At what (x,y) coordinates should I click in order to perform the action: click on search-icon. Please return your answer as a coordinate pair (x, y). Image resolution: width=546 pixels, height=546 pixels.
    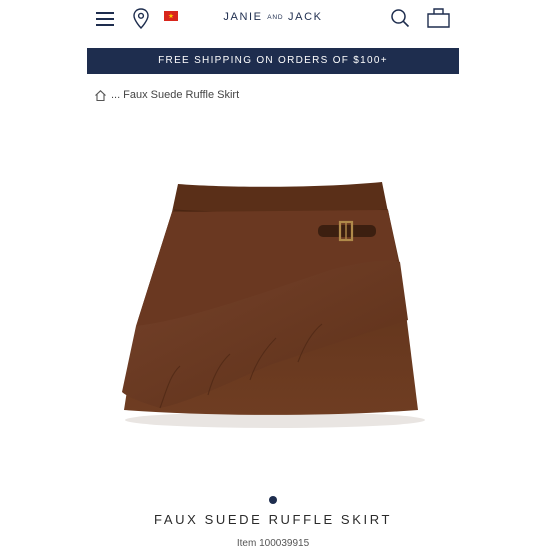
    Looking at the image, I should click on (400, 18).